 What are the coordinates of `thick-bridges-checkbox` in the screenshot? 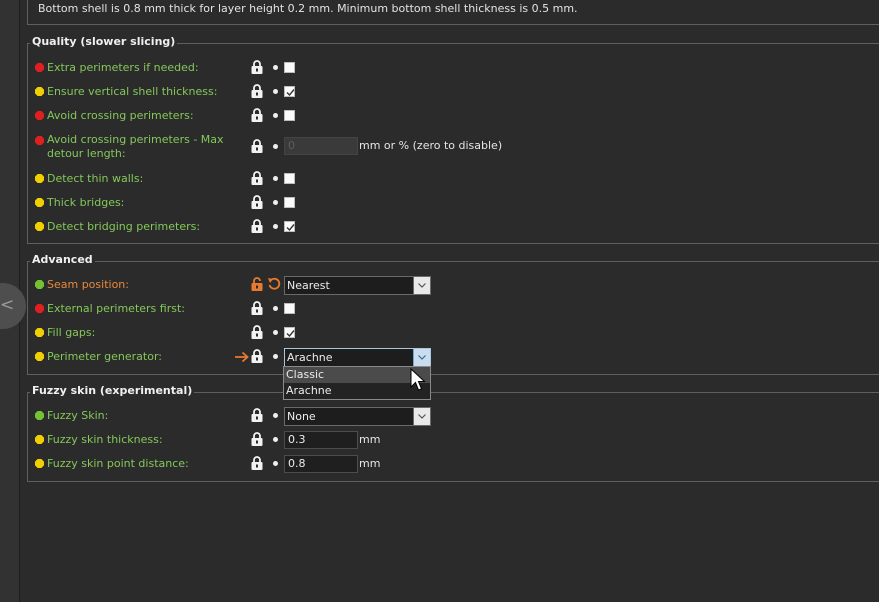 It's located at (289, 202).